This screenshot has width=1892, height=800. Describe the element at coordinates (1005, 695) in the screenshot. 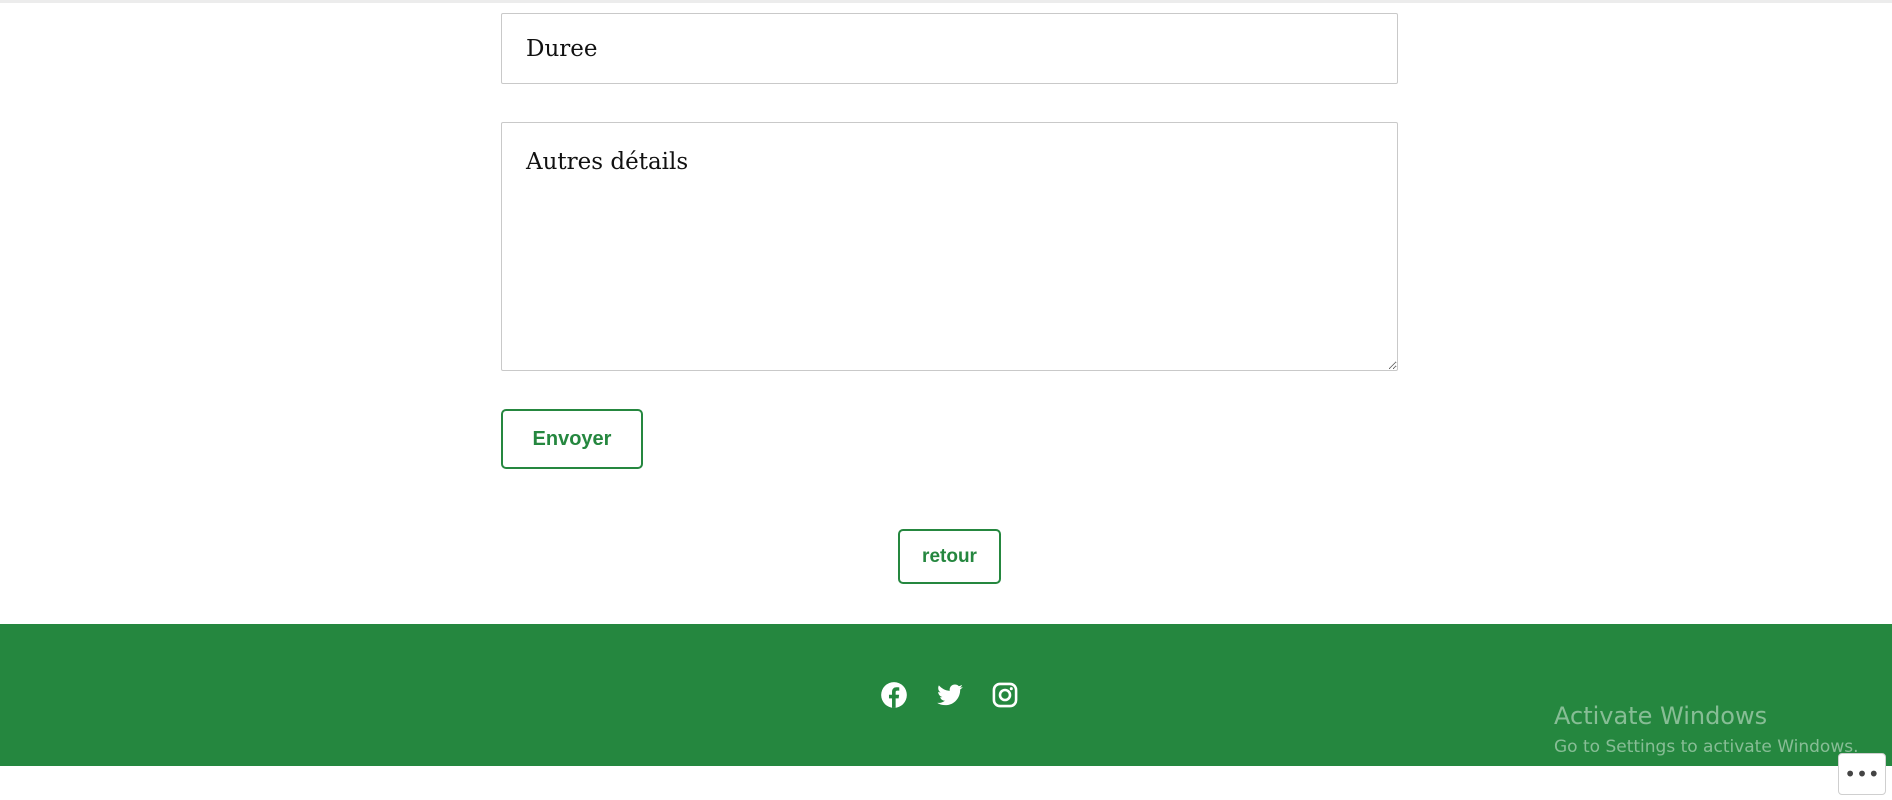

I see `instagram-icon` at that location.